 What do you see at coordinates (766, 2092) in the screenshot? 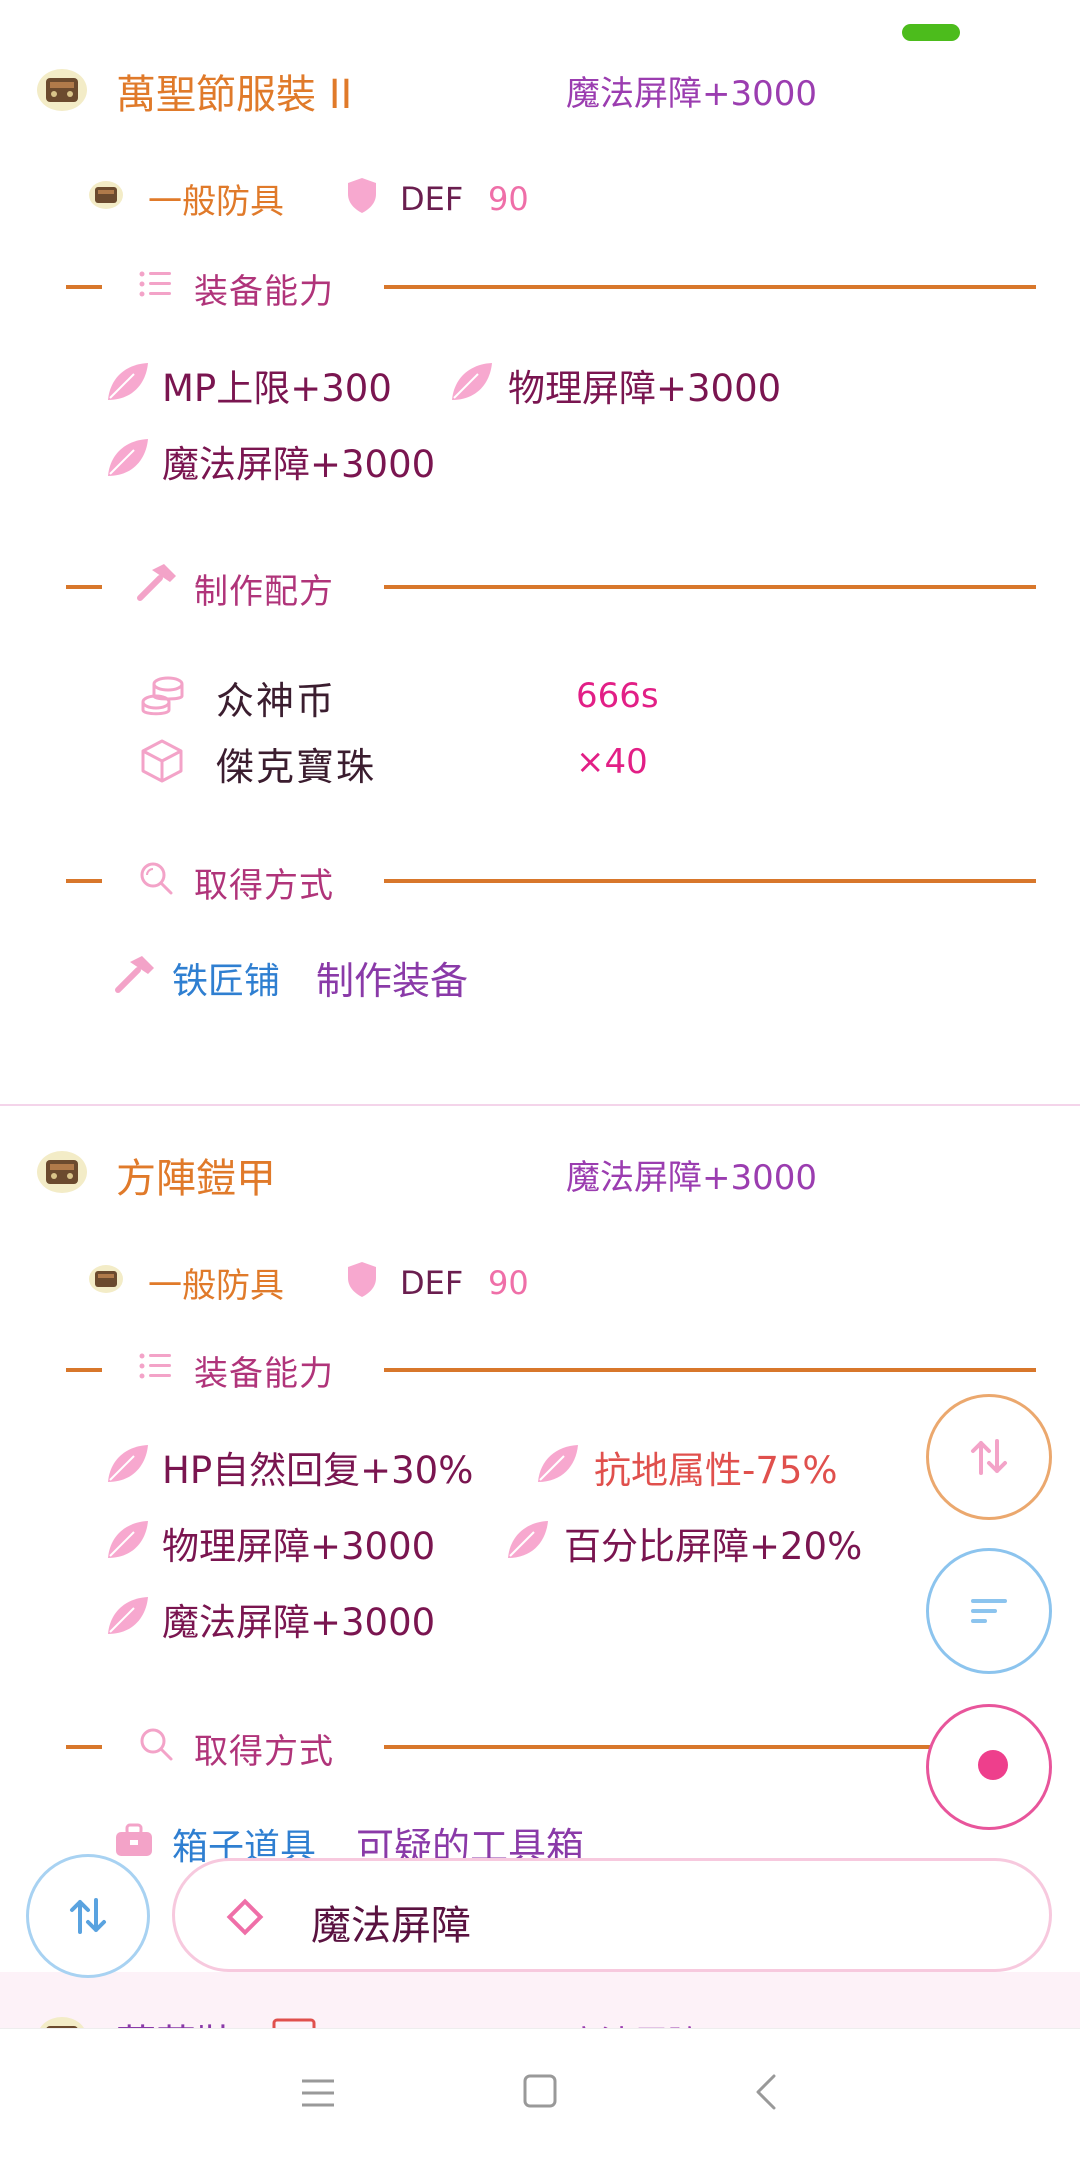
I see `back-icon` at bounding box center [766, 2092].